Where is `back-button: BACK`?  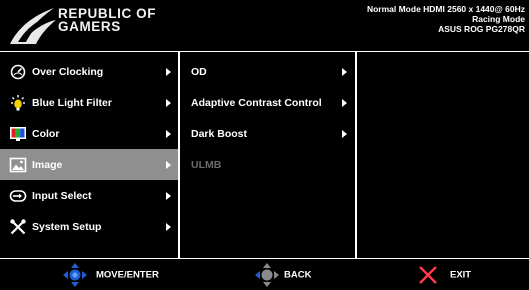 back-button: BACK is located at coordinates (289, 274).